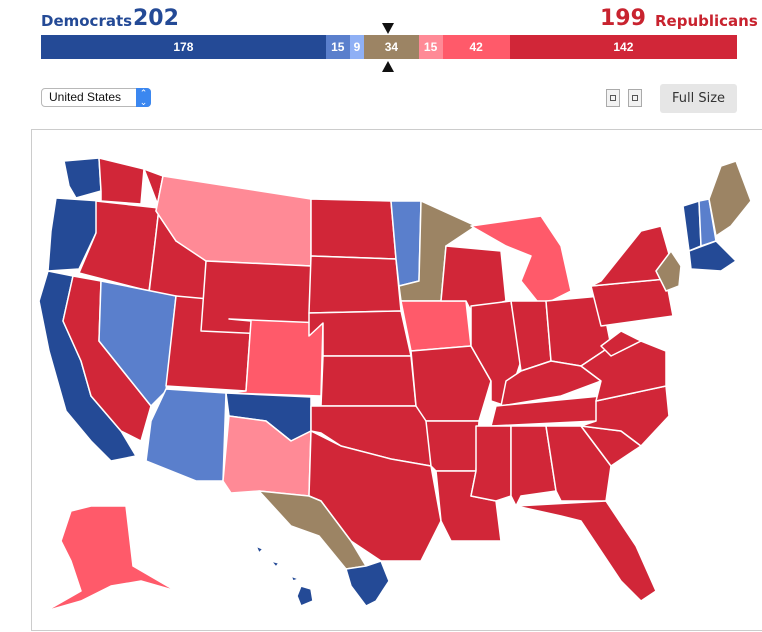  What do you see at coordinates (452, 446) in the screenshot?
I see `region-arkansas` at bounding box center [452, 446].